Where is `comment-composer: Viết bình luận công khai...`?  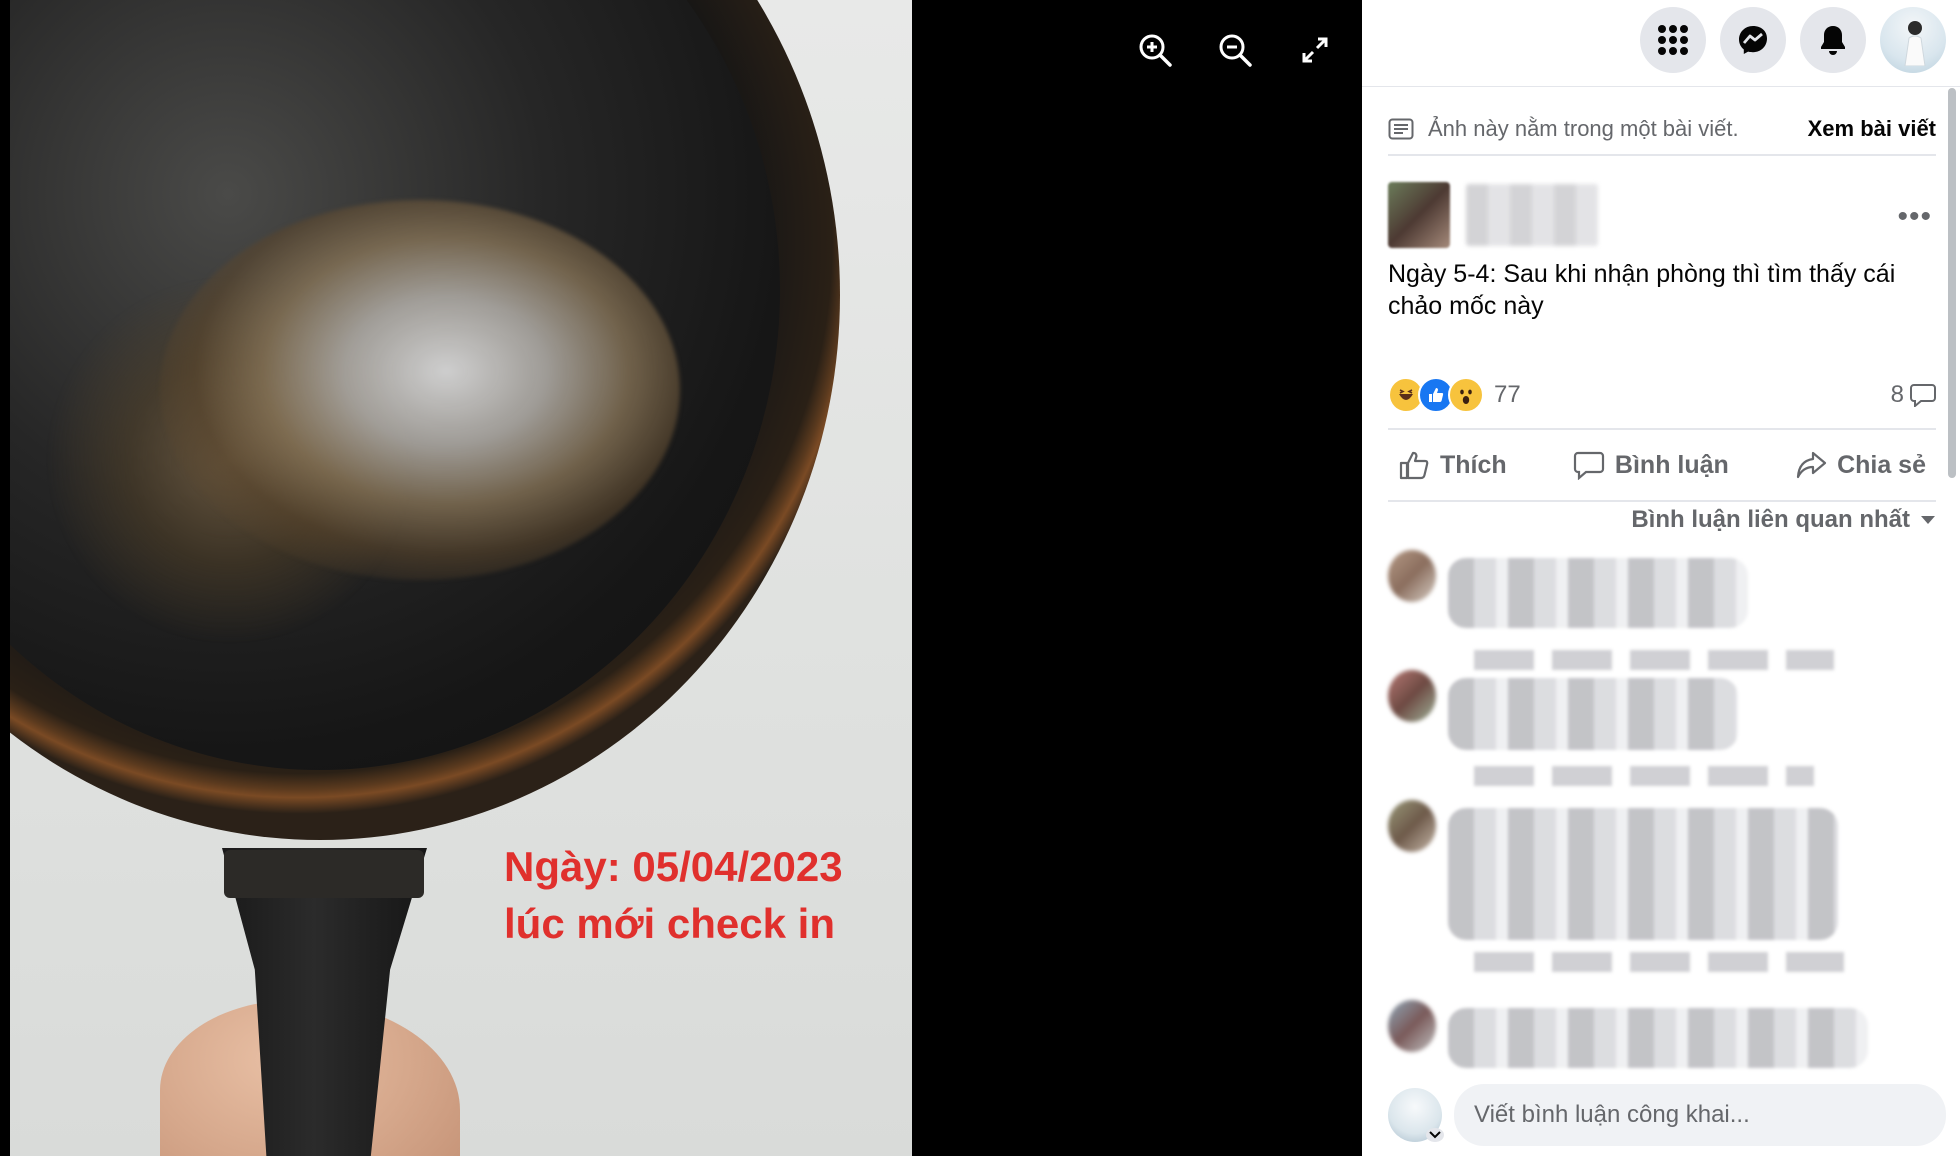
comment-composer: Viết bình luận công khai... is located at coordinates (1667, 1115).